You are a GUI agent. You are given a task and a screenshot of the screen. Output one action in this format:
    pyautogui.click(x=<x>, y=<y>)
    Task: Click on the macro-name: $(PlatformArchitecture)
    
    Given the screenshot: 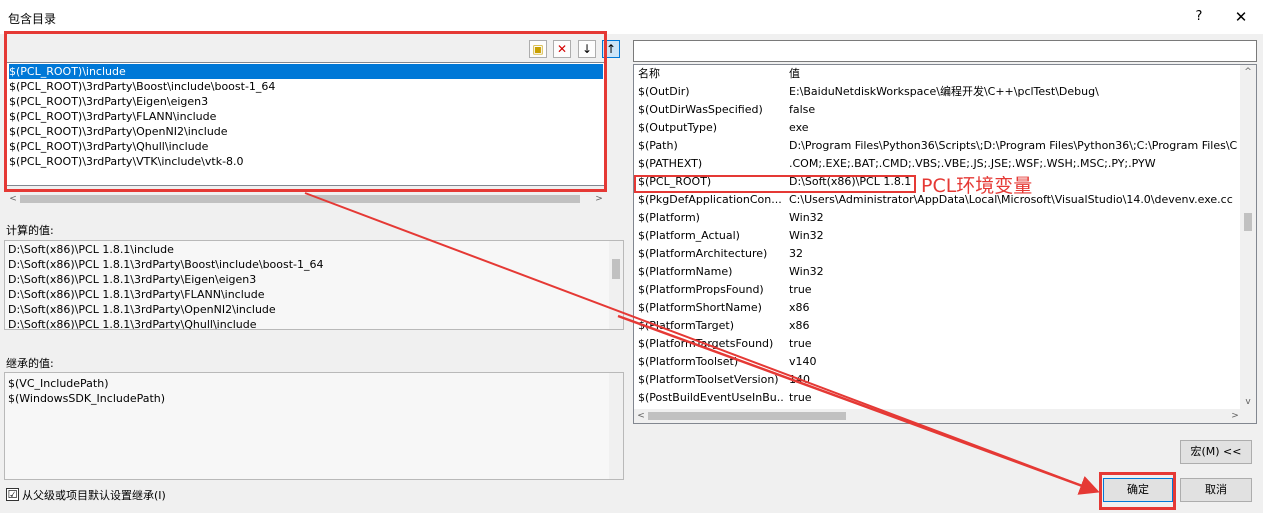 What is the action you would take?
    pyautogui.click(x=703, y=253)
    